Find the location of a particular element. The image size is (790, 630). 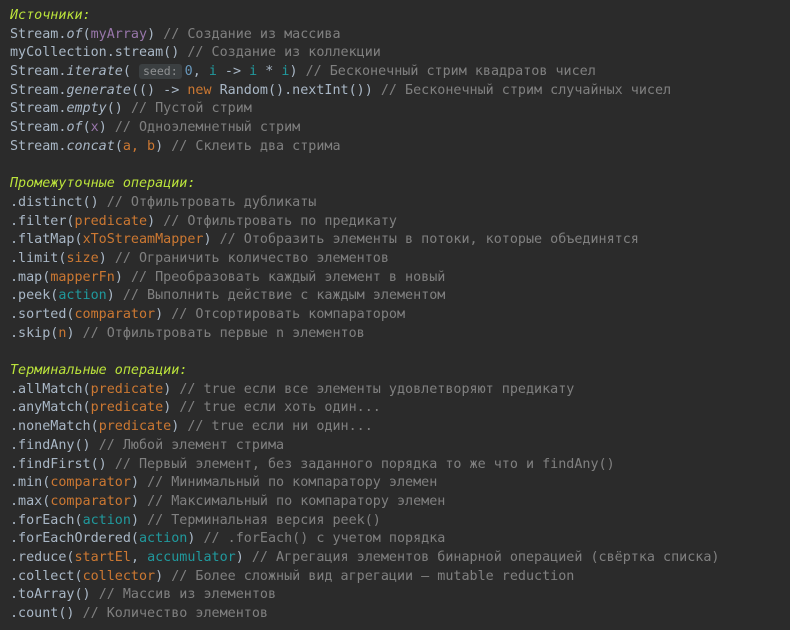

argument: startEl is located at coordinates (102, 557).